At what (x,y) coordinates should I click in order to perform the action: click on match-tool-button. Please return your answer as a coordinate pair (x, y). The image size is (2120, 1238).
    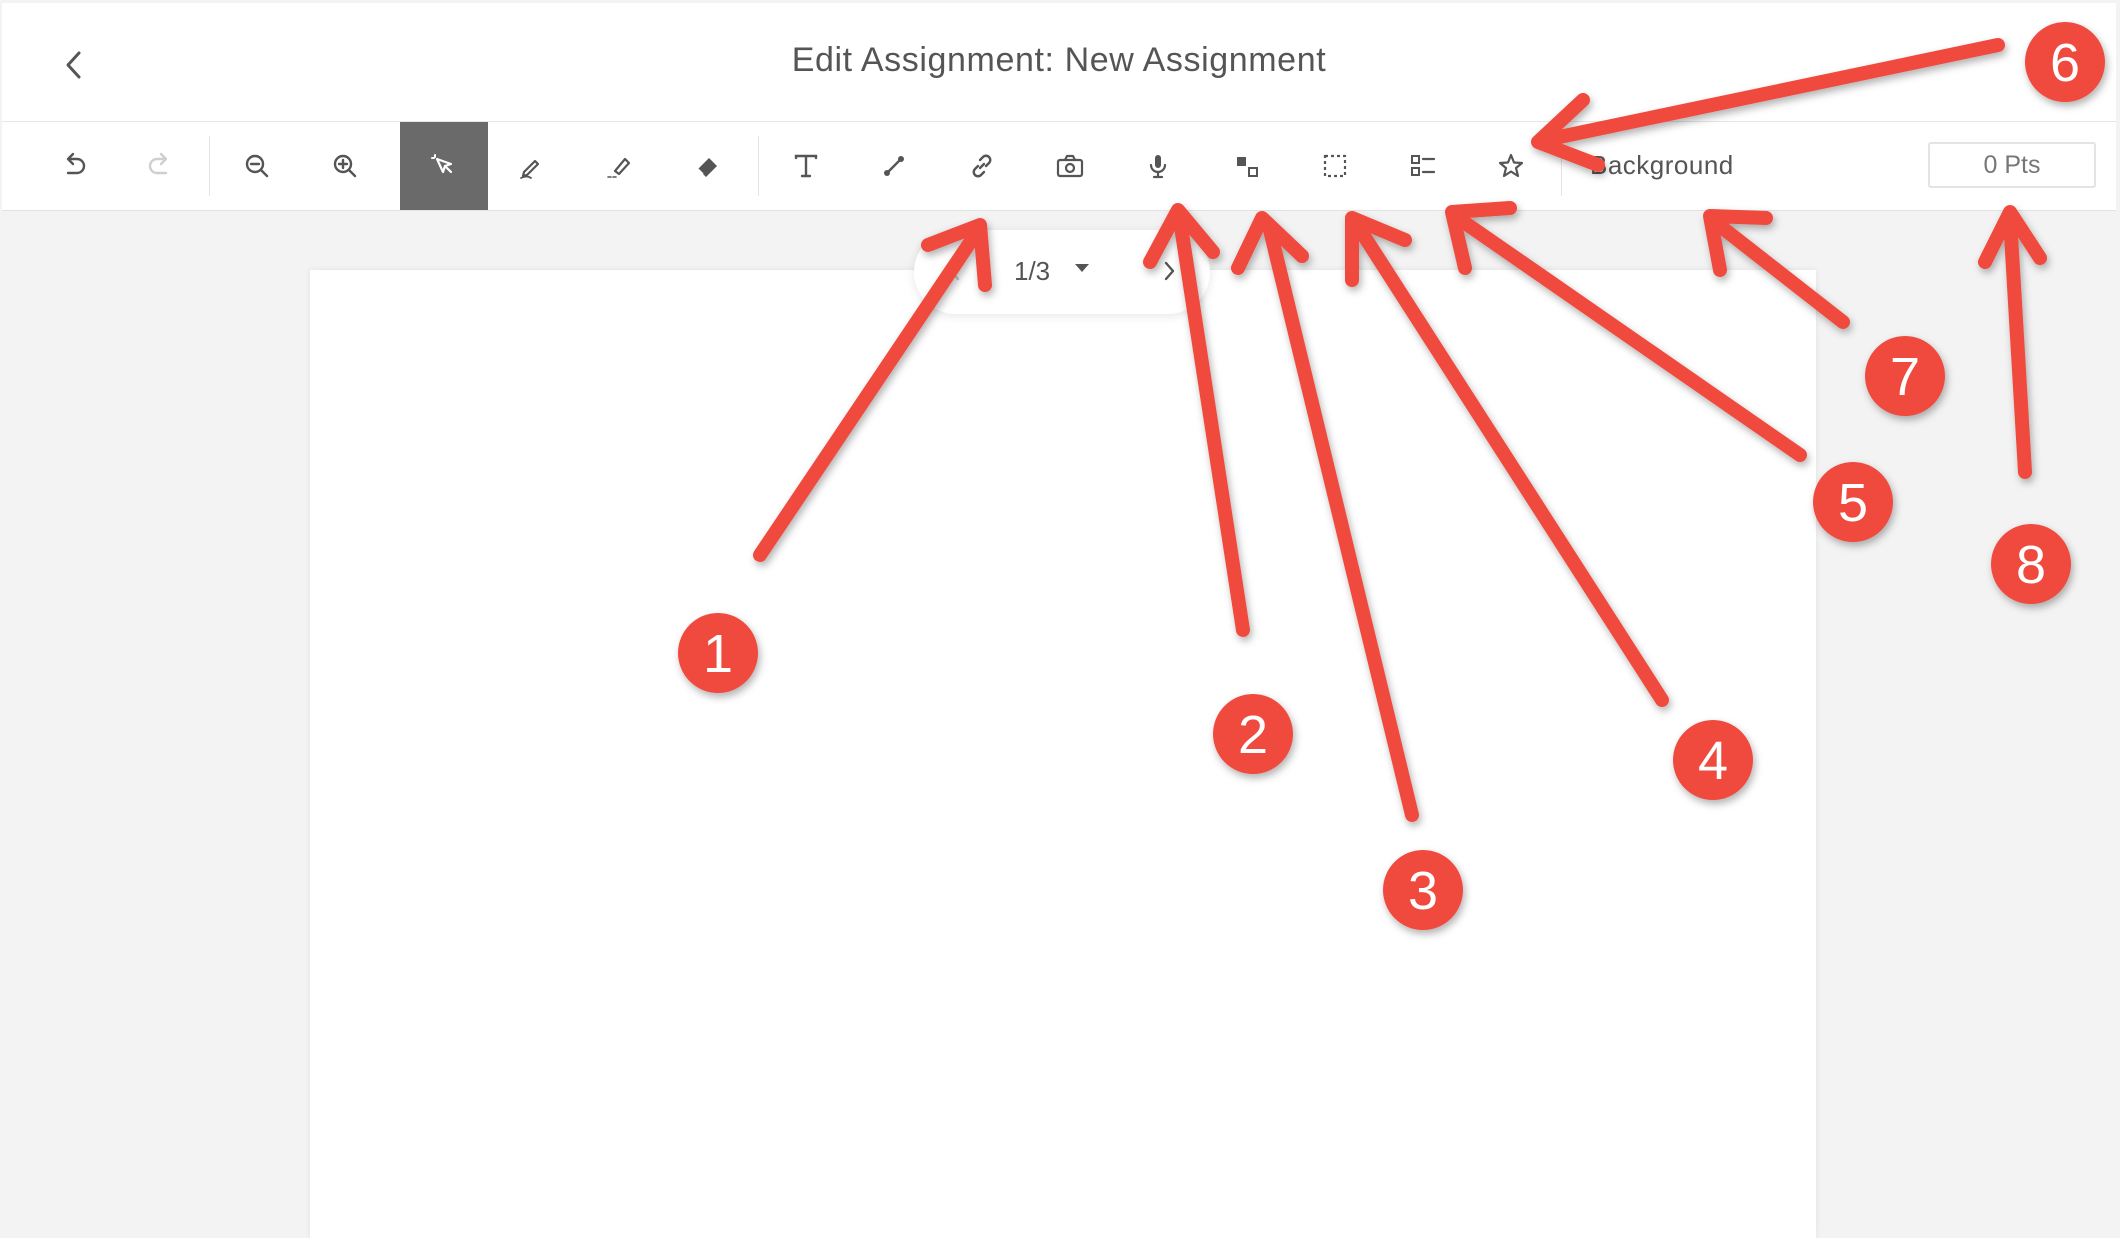
    Looking at the image, I should click on (1247, 166).